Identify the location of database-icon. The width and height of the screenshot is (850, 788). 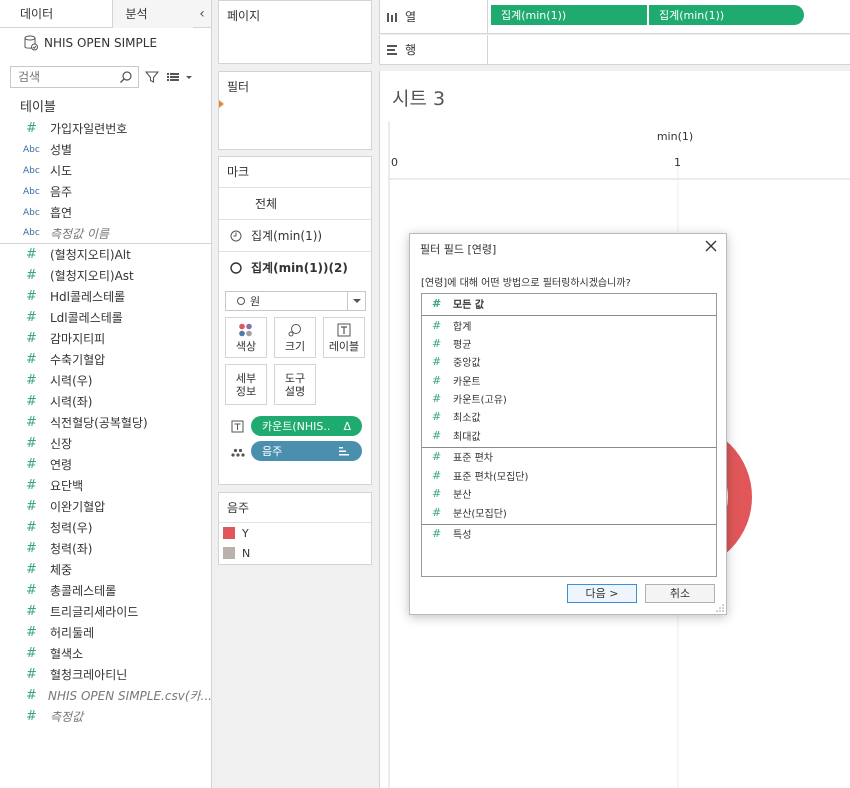
(31, 43).